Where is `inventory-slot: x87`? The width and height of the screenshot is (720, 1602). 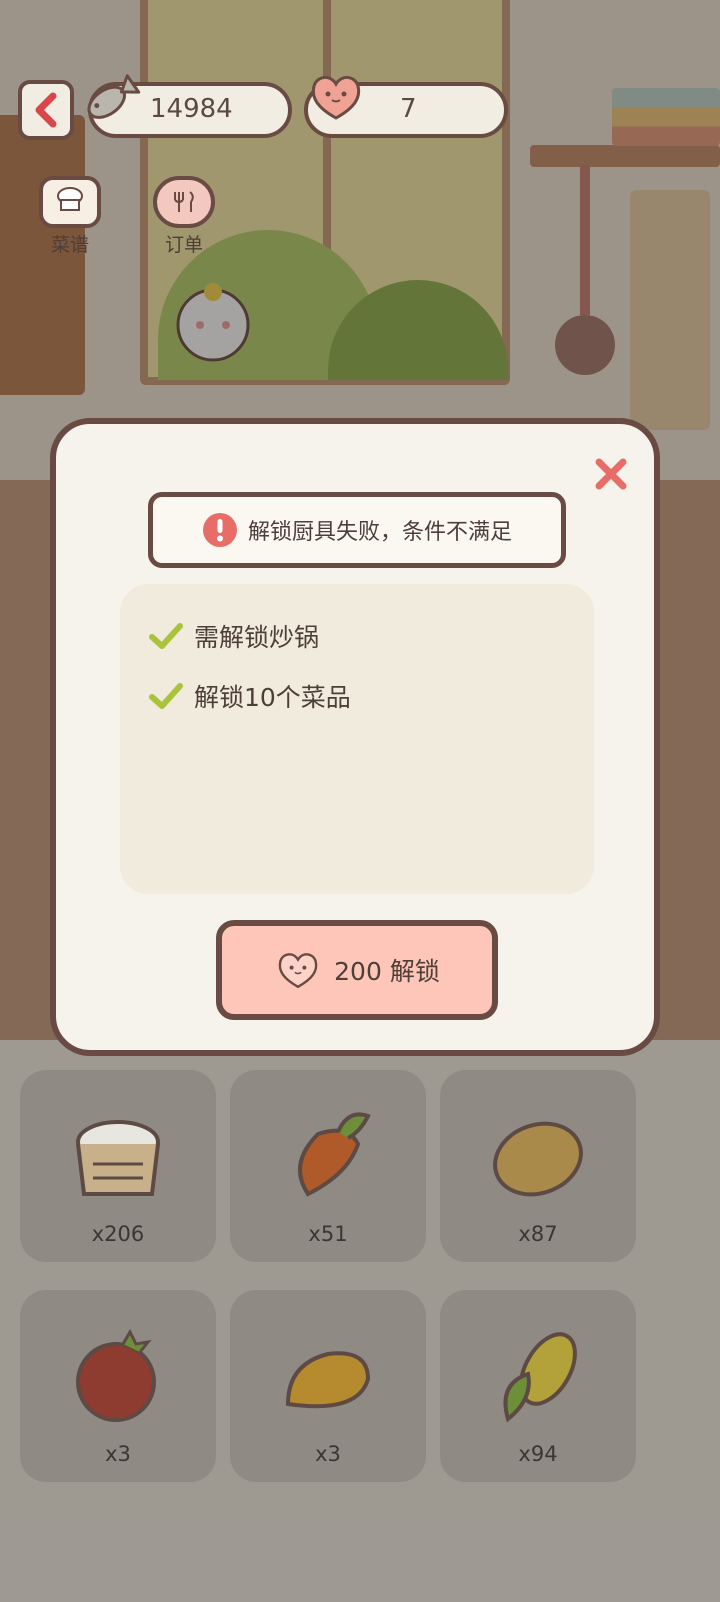 inventory-slot: x87 is located at coordinates (538, 1166).